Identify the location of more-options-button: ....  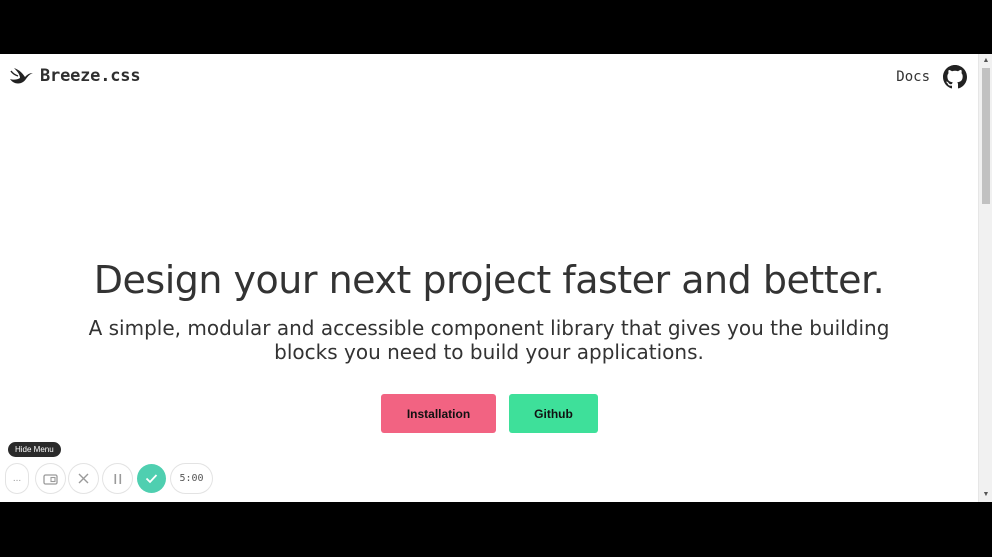
(17, 478).